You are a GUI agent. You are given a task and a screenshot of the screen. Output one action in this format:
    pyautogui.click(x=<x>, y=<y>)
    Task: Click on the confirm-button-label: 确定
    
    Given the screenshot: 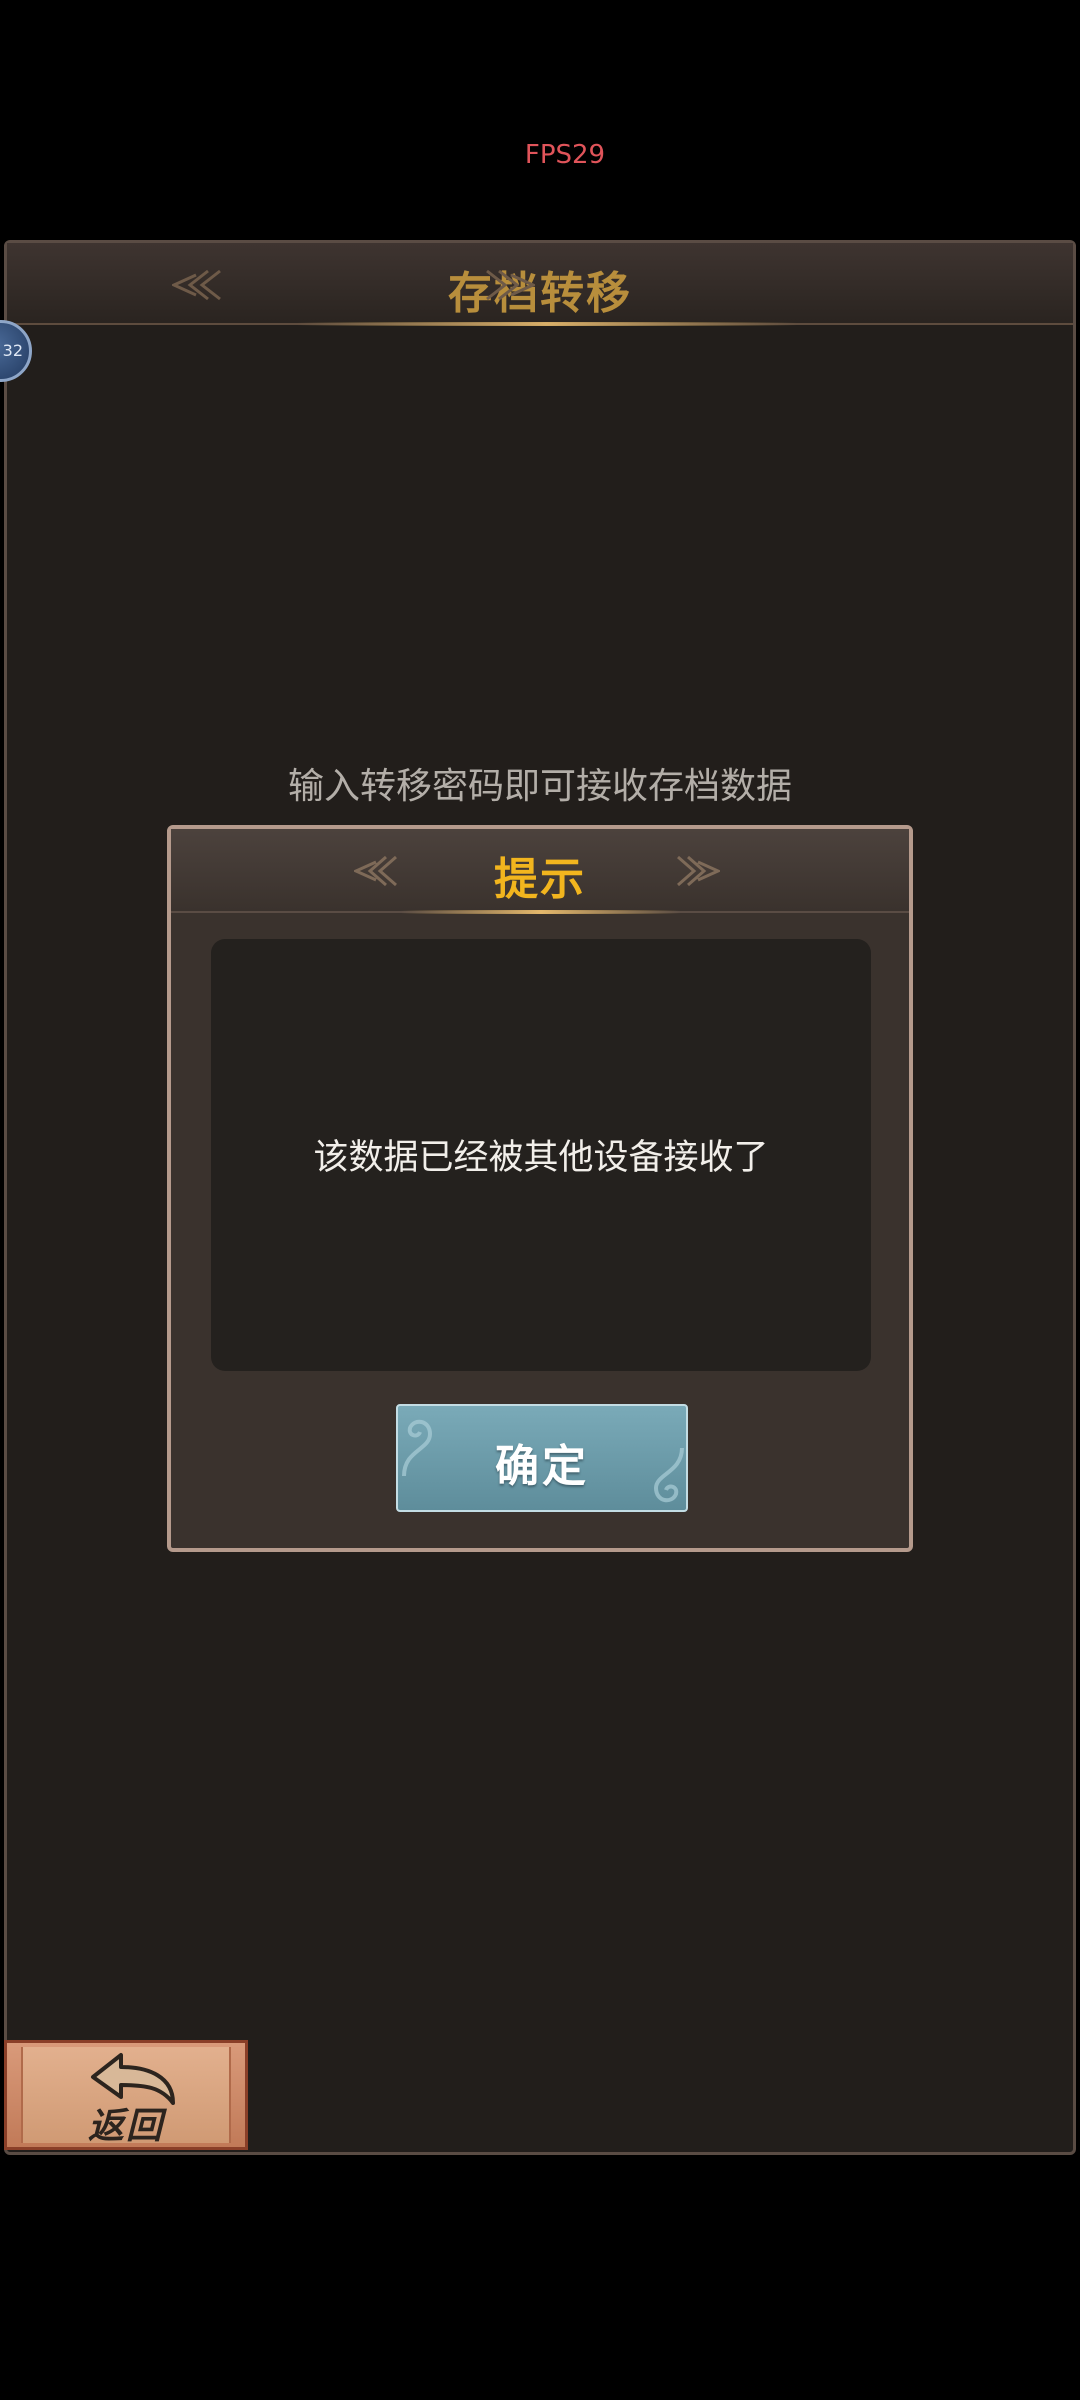 What is the action you would take?
    pyautogui.click(x=542, y=1466)
    